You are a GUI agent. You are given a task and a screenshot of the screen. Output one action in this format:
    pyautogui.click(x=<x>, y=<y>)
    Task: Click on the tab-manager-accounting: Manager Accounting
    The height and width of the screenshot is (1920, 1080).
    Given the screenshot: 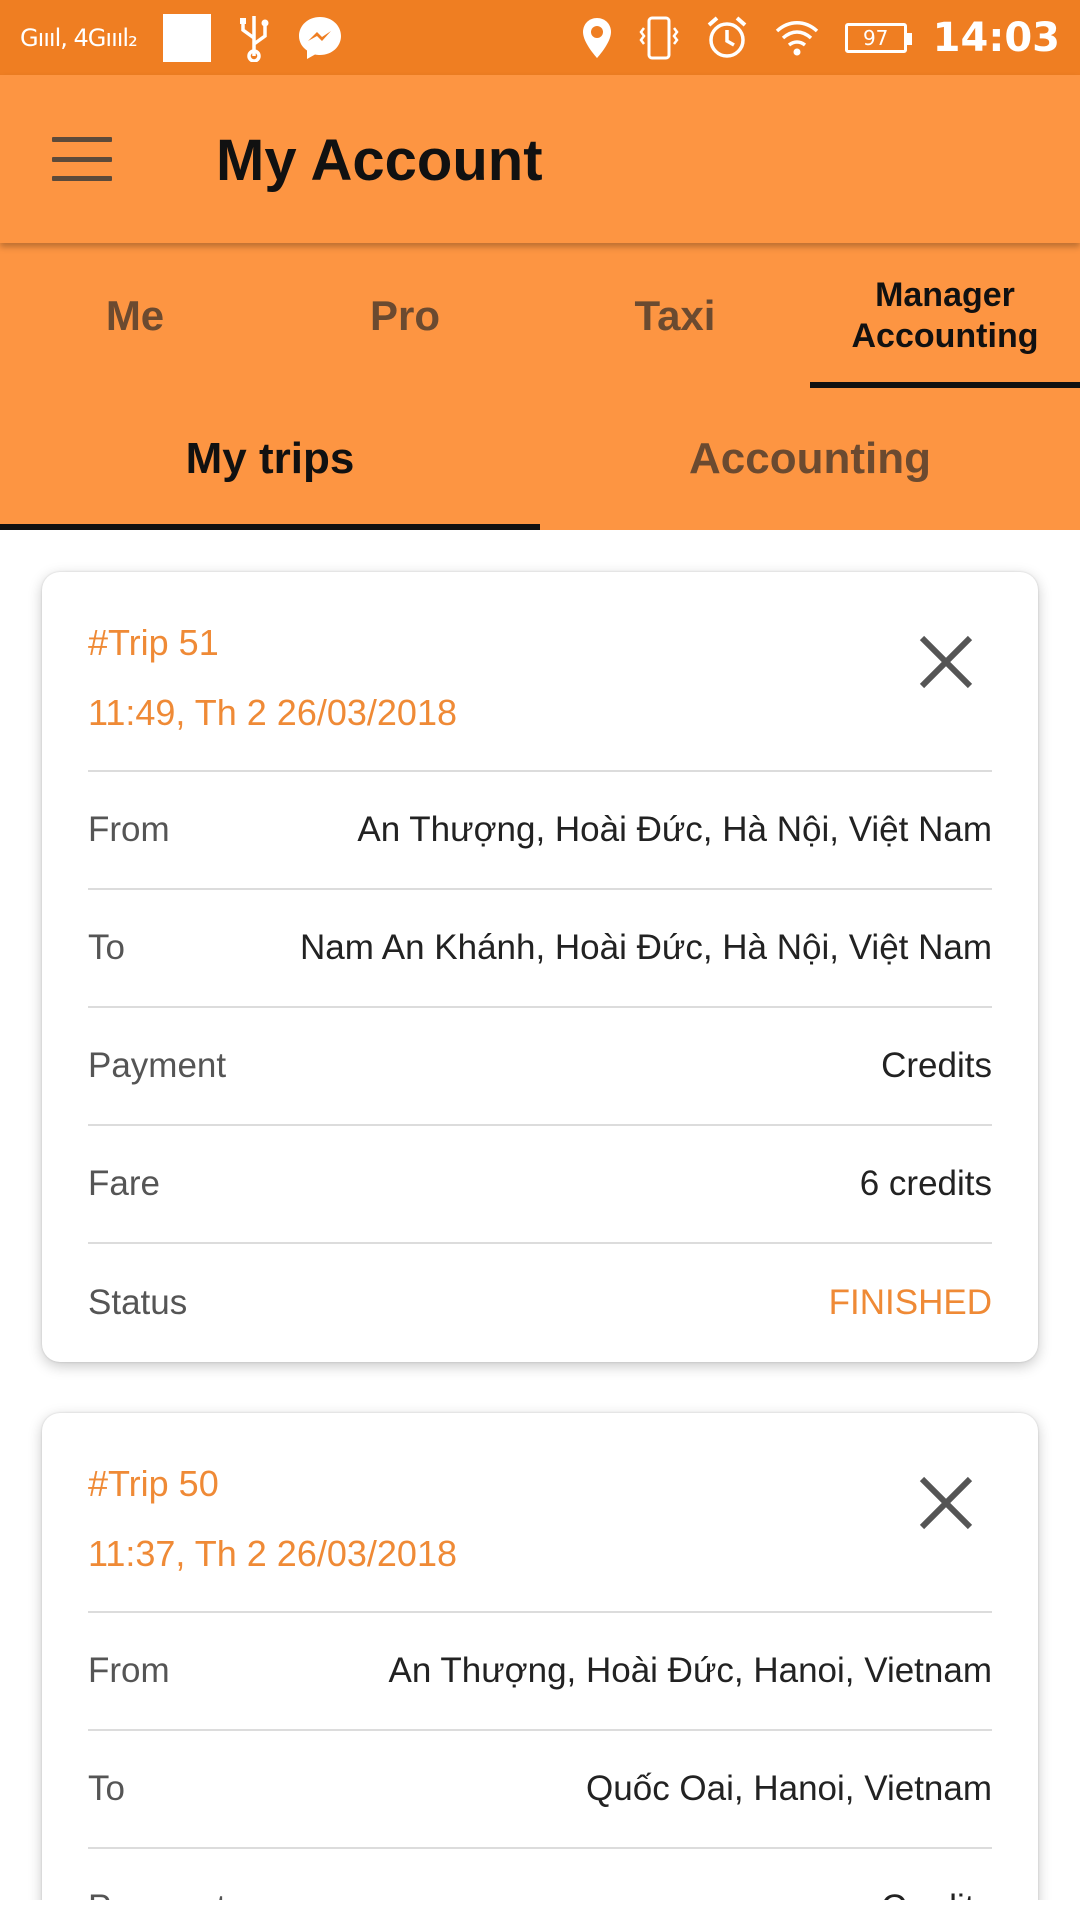 What is the action you would take?
    pyautogui.click(x=945, y=315)
    